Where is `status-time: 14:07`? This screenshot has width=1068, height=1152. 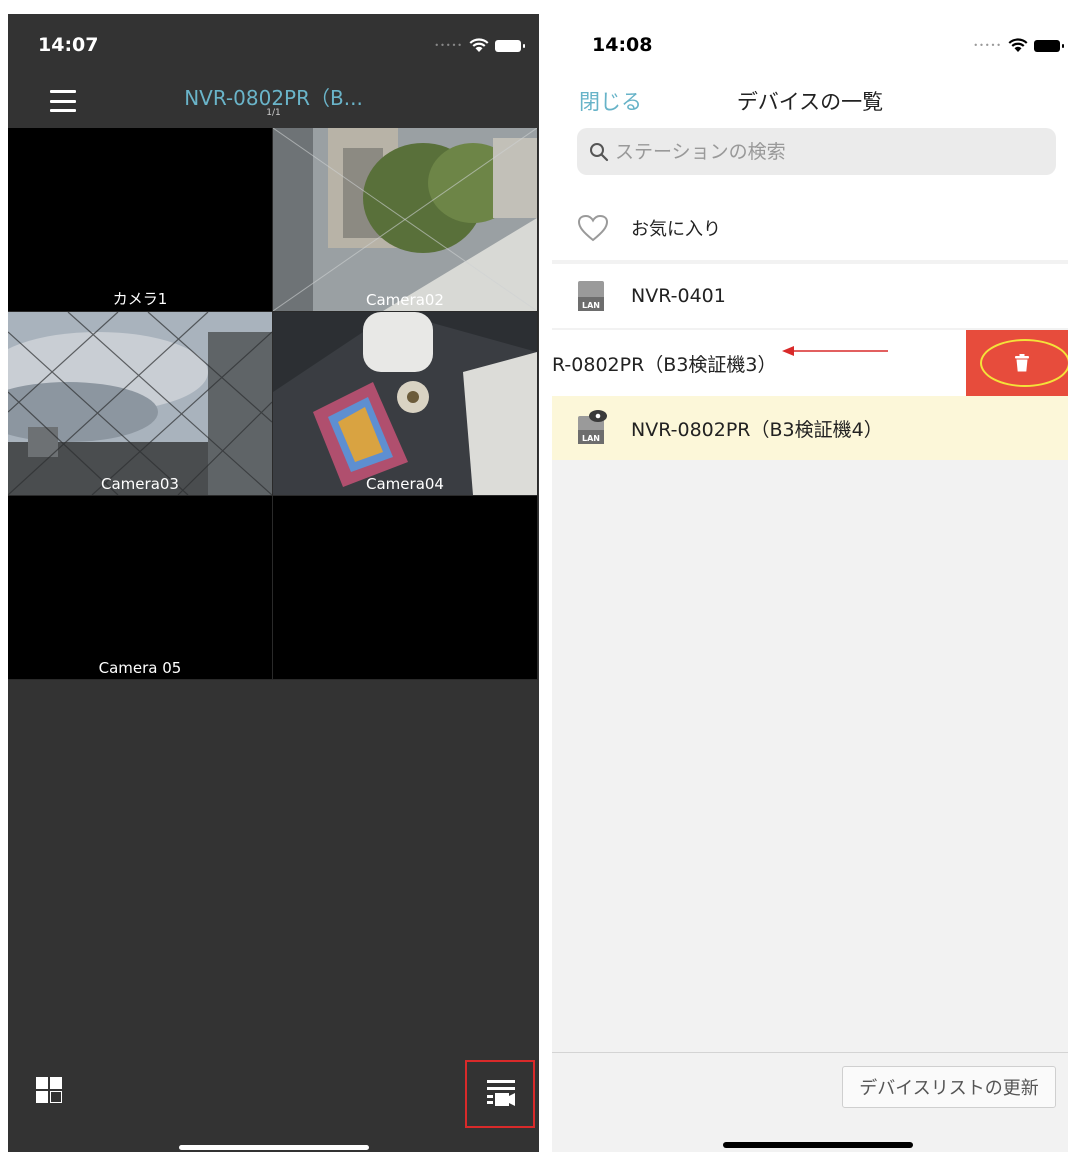
status-time: 14:07 is located at coordinates (68, 45).